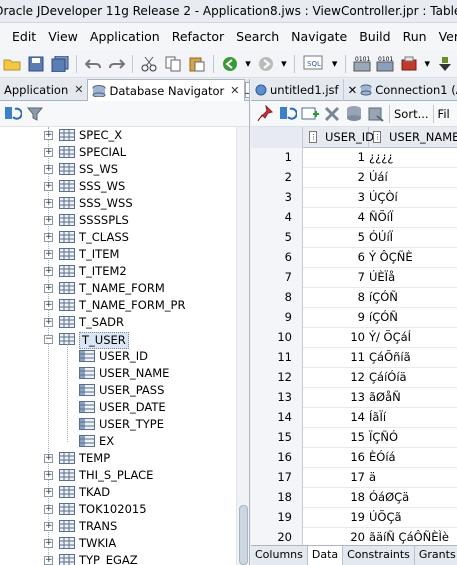 This screenshot has width=457, height=565. Describe the element at coordinates (325, 555) in the screenshot. I see `tab-data: Data` at that location.